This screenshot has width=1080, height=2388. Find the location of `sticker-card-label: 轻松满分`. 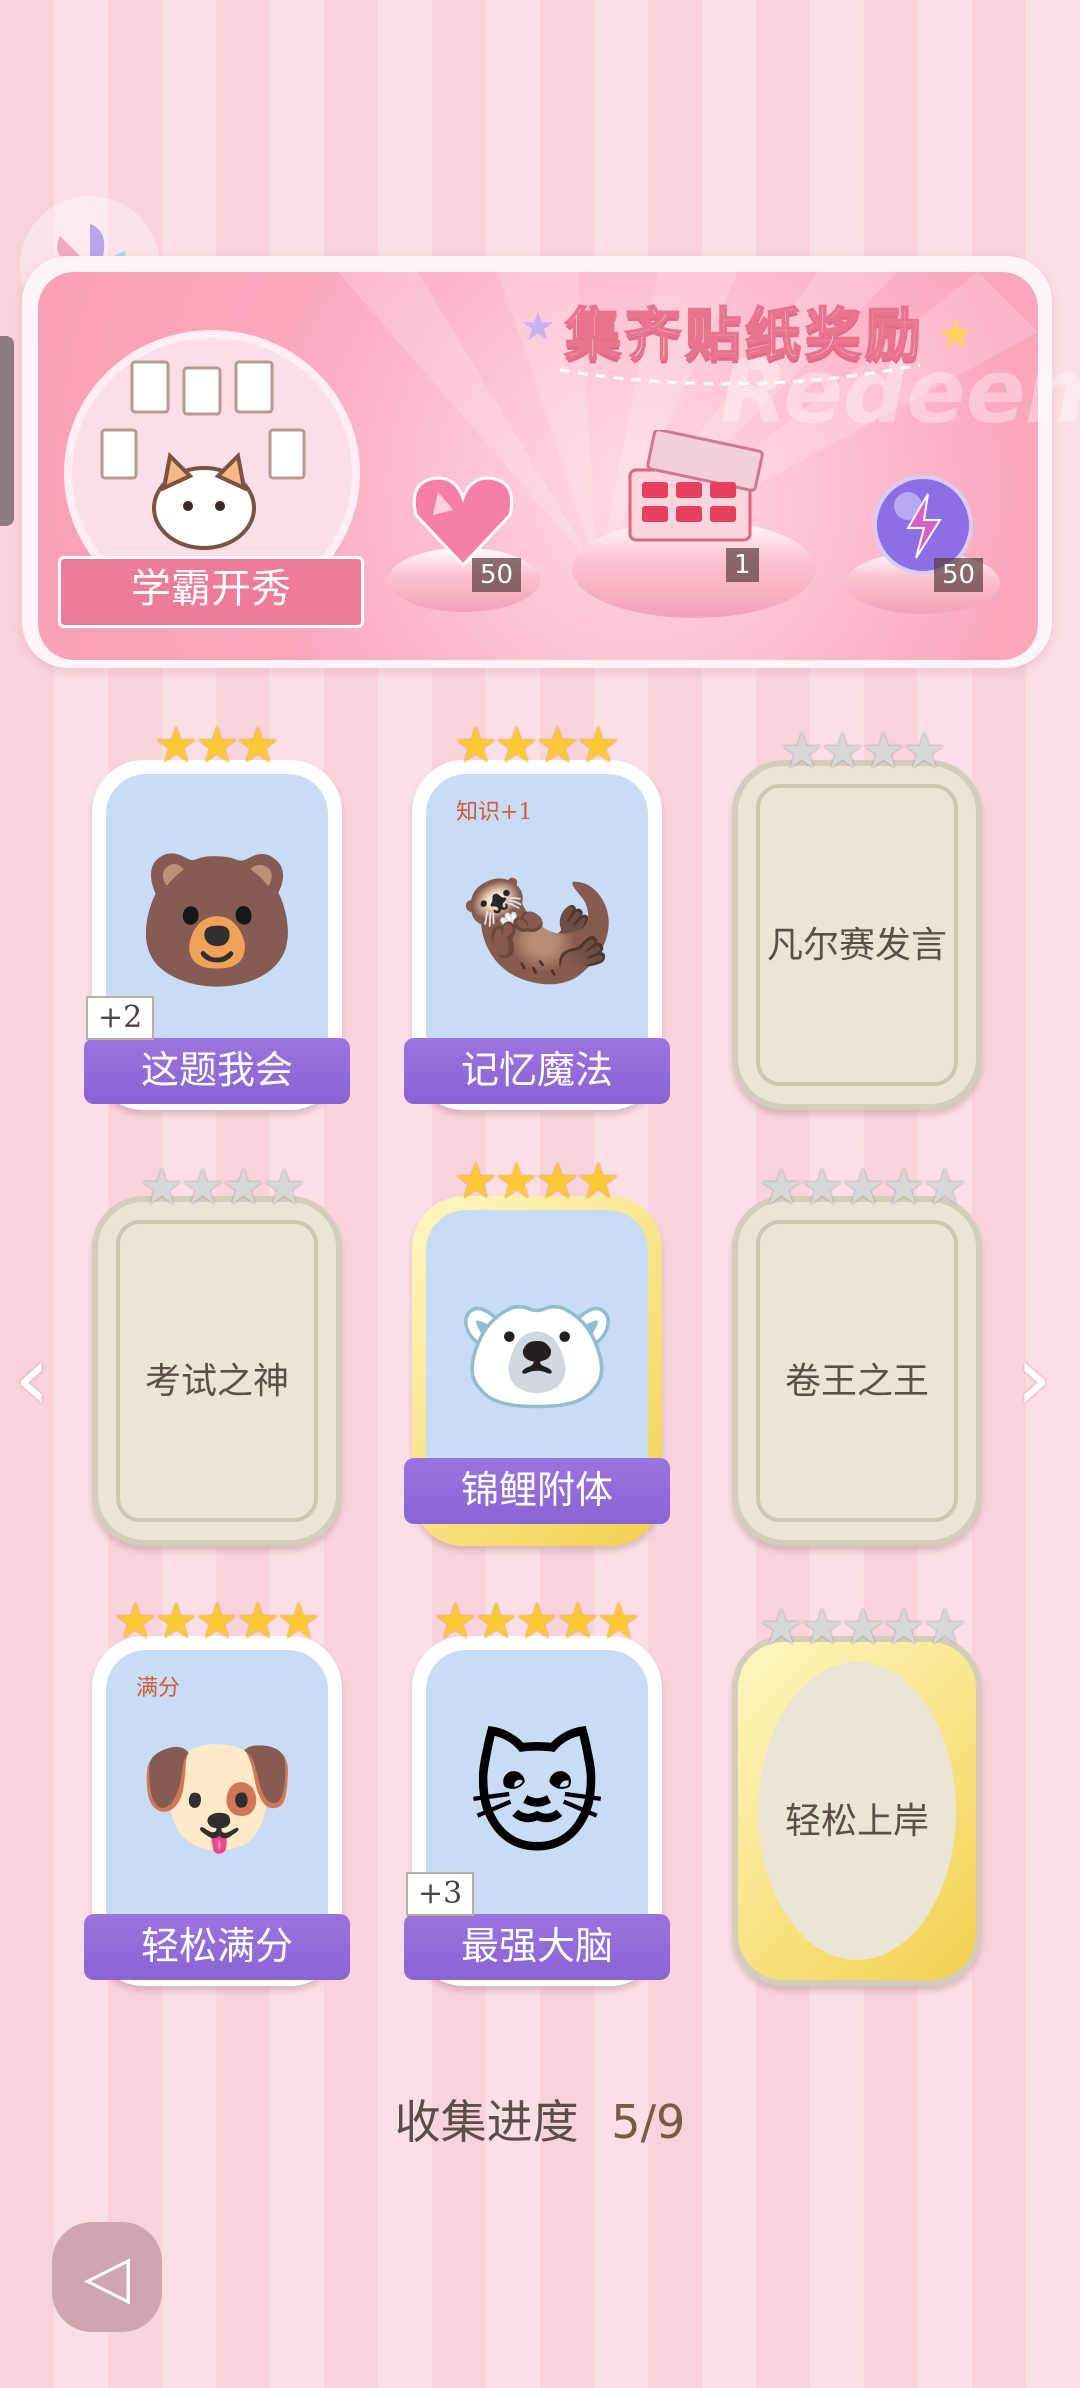

sticker-card-label: 轻松满分 is located at coordinates (217, 1947).